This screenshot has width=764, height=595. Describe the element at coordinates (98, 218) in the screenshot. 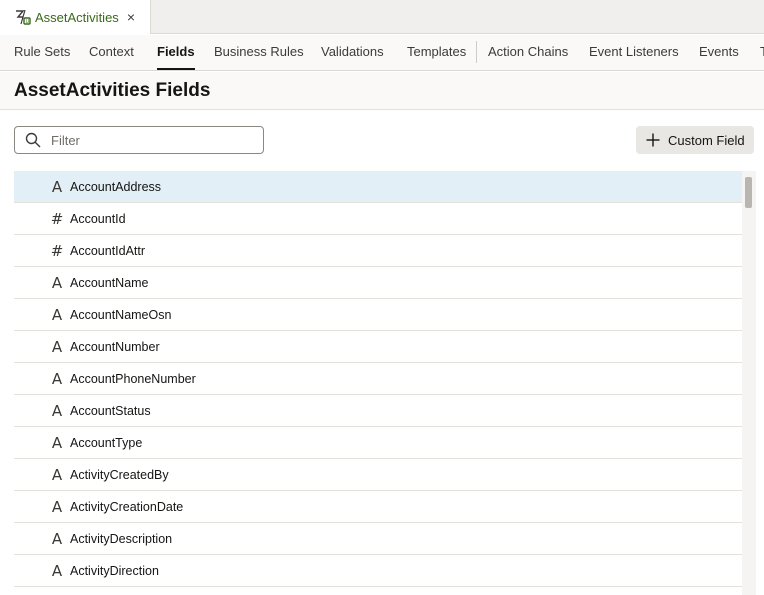

I see `field-name: AccountId` at that location.